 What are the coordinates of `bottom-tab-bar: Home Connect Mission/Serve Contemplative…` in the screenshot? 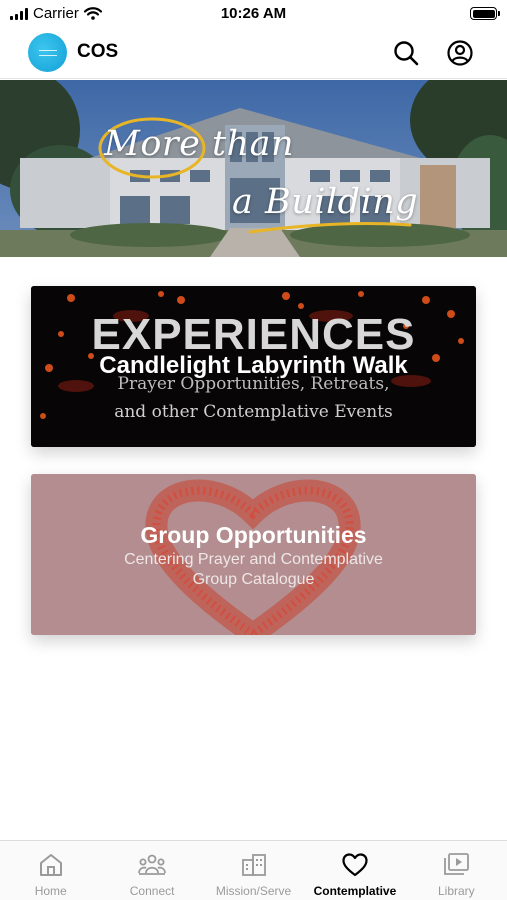 It's located at (253, 870).